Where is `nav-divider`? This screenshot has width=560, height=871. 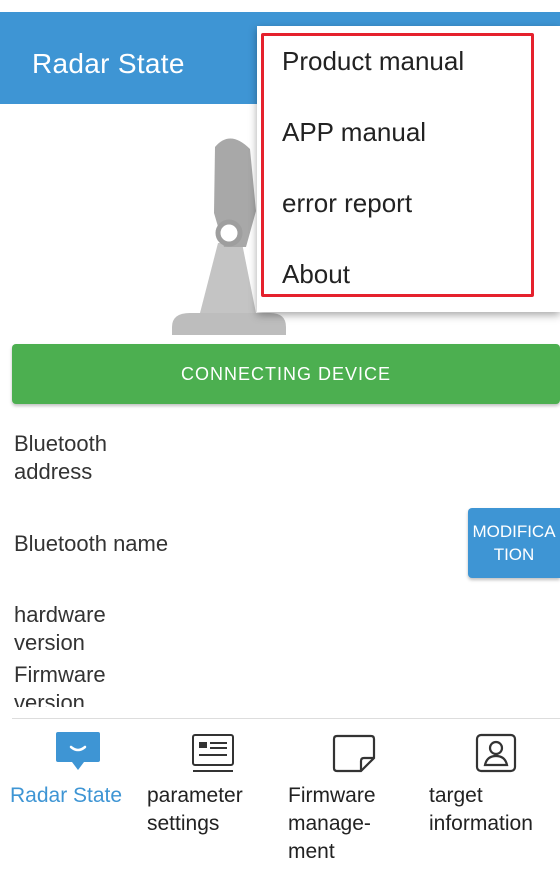
nav-divider is located at coordinates (286, 718).